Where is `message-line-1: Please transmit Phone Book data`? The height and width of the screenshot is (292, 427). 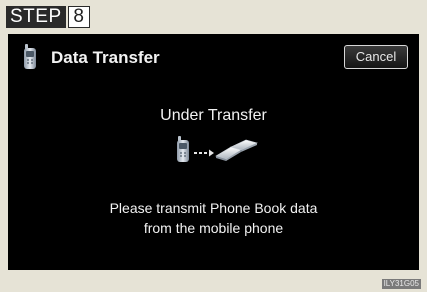
message-line-1: Please transmit Phone Book data is located at coordinates (213, 208).